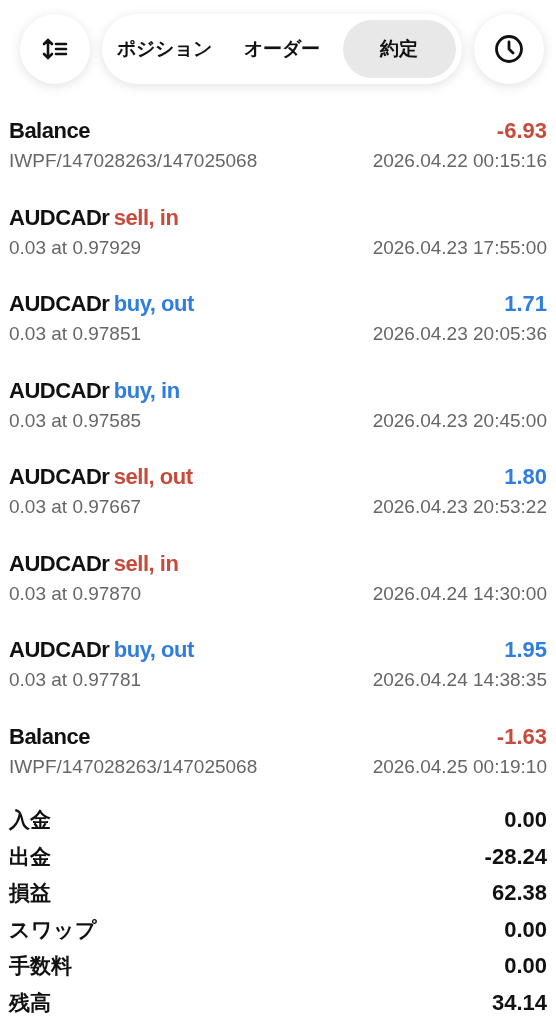 The width and height of the screenshot is (556, 1024). I want to click on sort-icon, so click(55, 49).